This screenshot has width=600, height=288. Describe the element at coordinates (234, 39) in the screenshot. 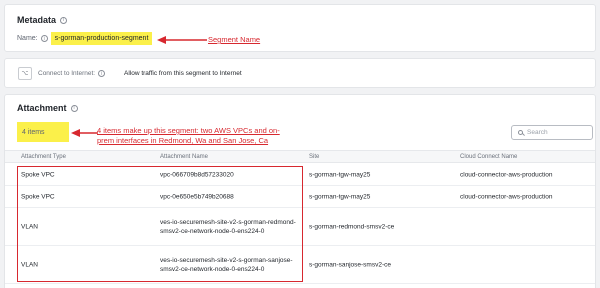

I see `segment-name-annotation: Segment Name` at that location.